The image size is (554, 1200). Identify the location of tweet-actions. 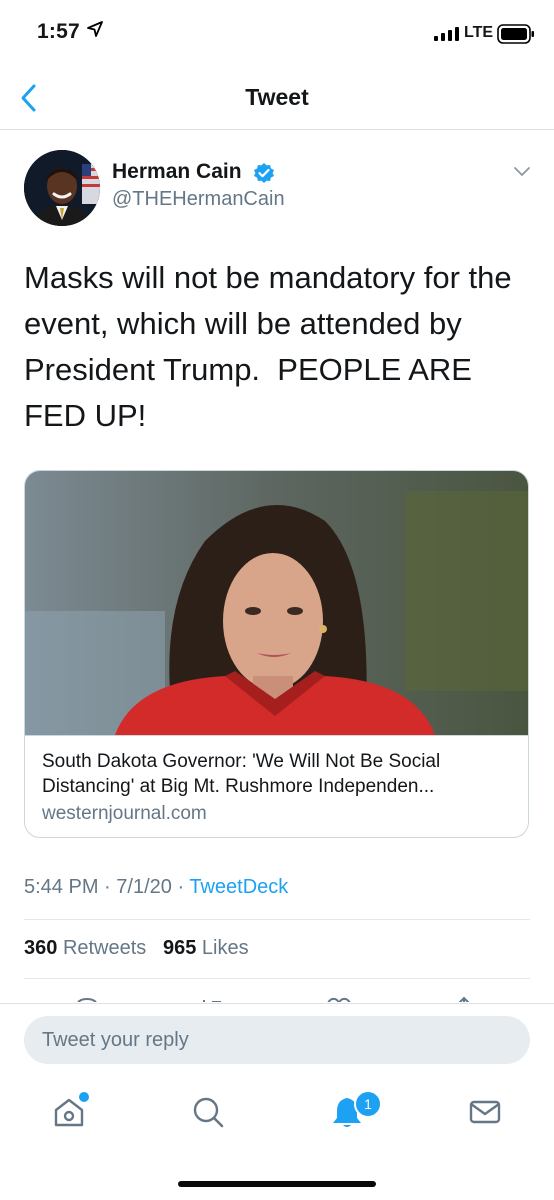
(277, 991).